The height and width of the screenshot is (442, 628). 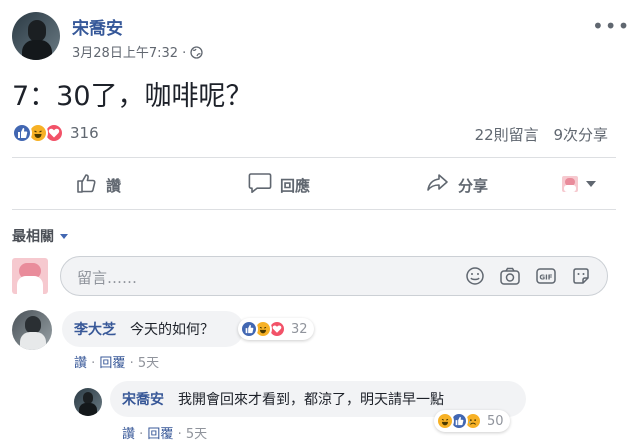 I want to click on like-button-label: 讚, so click(x=114, y=185).